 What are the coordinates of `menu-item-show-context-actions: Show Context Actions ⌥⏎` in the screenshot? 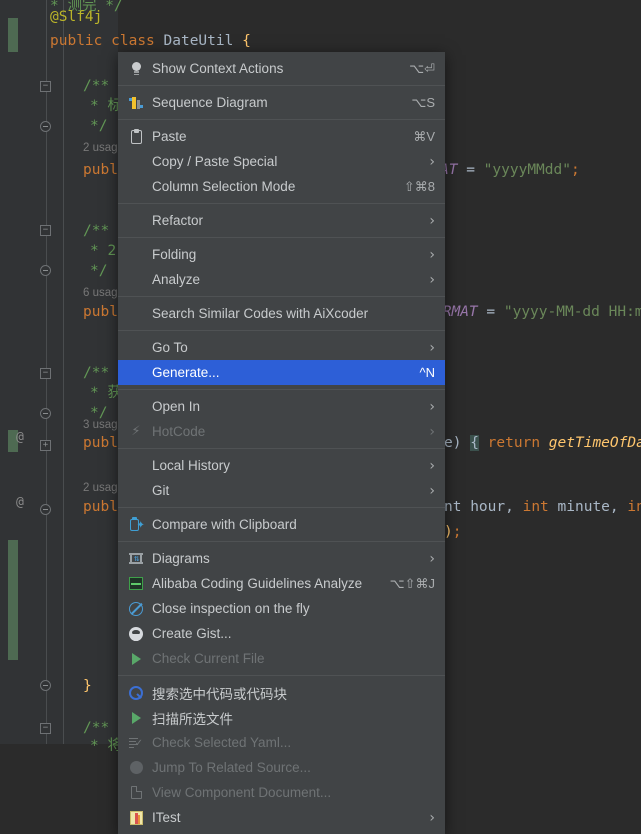 It's located at (281, 68).